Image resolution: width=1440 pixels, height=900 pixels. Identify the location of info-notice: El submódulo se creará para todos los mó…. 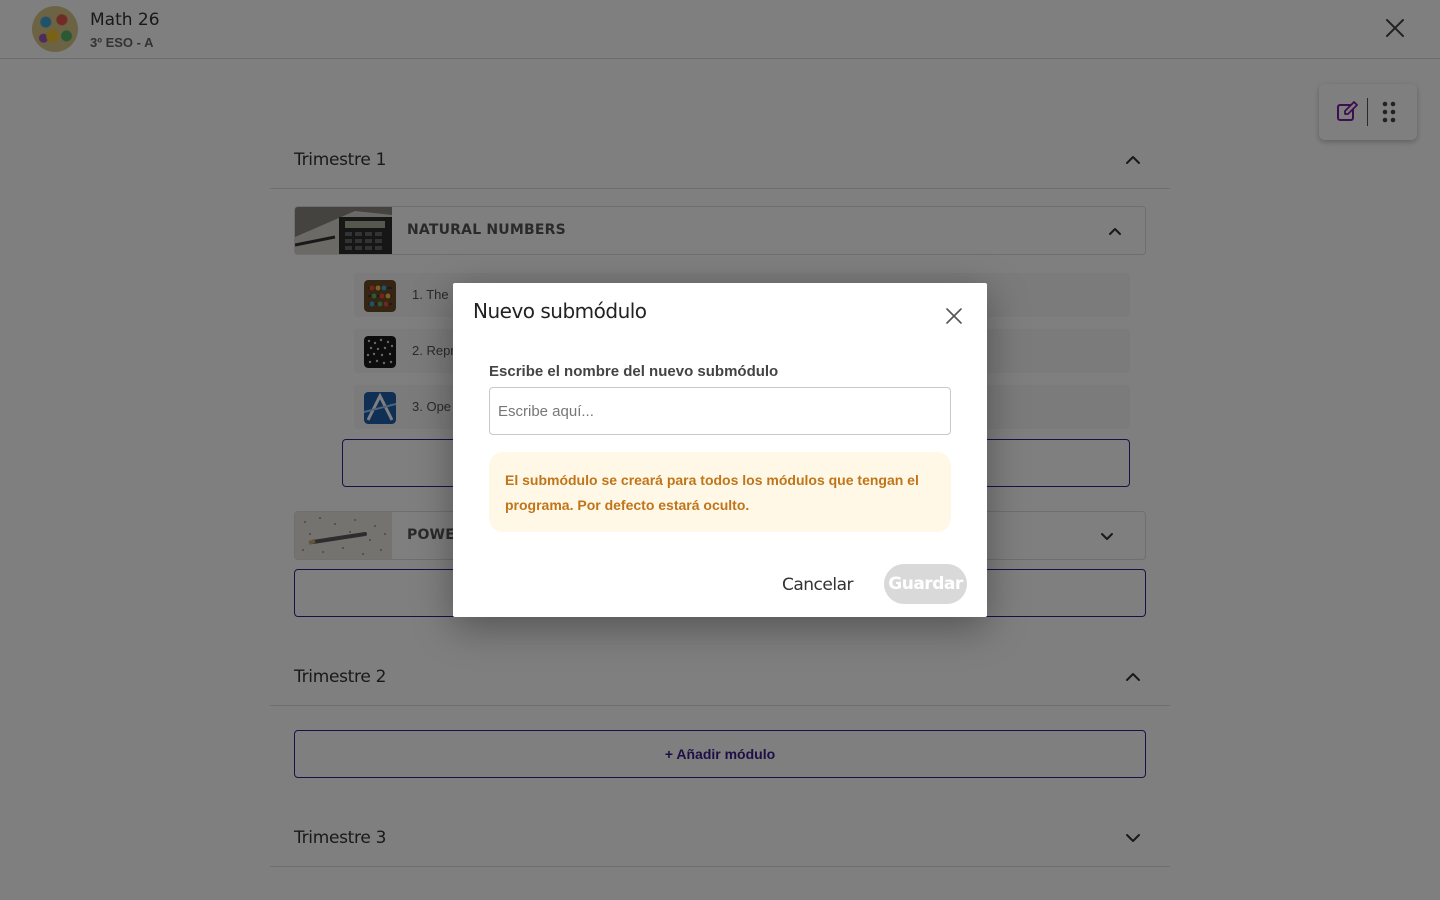
(720, 492).